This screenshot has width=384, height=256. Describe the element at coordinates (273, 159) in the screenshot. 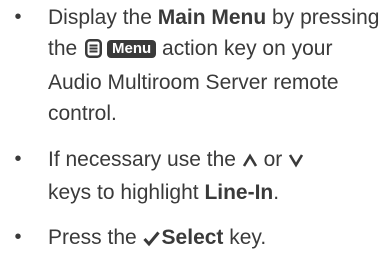

I see `step2-text-b: or` at that location.